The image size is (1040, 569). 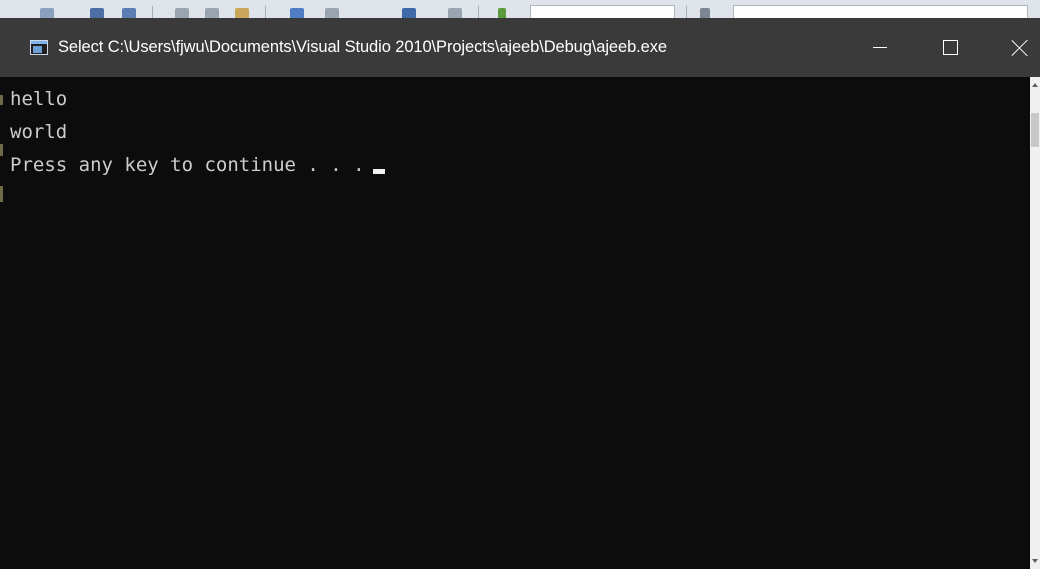 I want to click on console-line-text: world, so click(x=39, y=132).